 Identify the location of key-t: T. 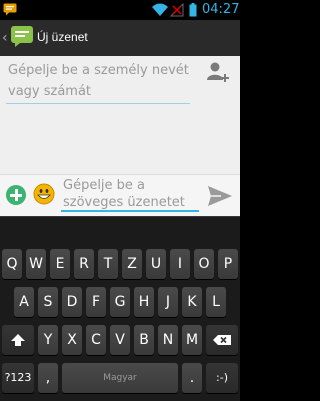
(108, 264).